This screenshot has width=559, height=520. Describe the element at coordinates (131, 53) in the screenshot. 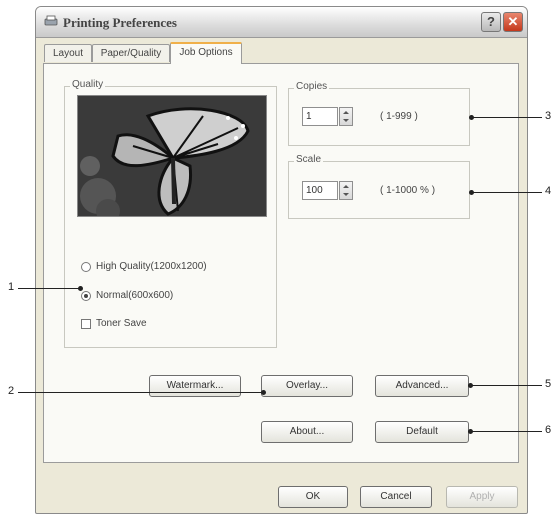

I see `tab-paper-quality: Paper/Quality` at that location.